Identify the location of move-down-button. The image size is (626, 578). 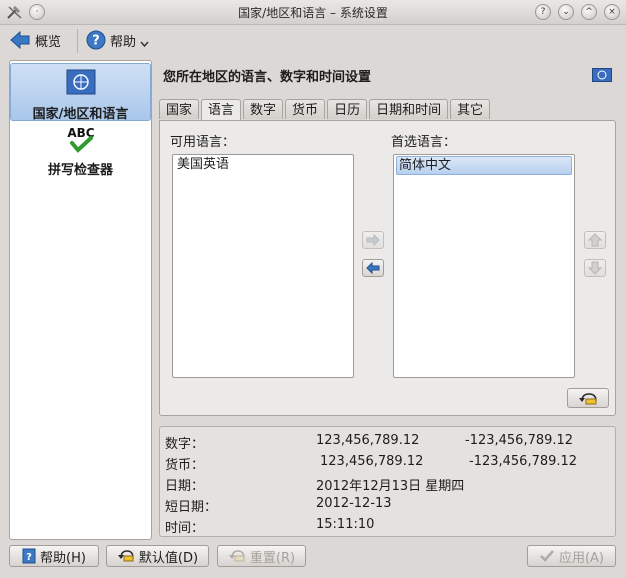
(595, 268).